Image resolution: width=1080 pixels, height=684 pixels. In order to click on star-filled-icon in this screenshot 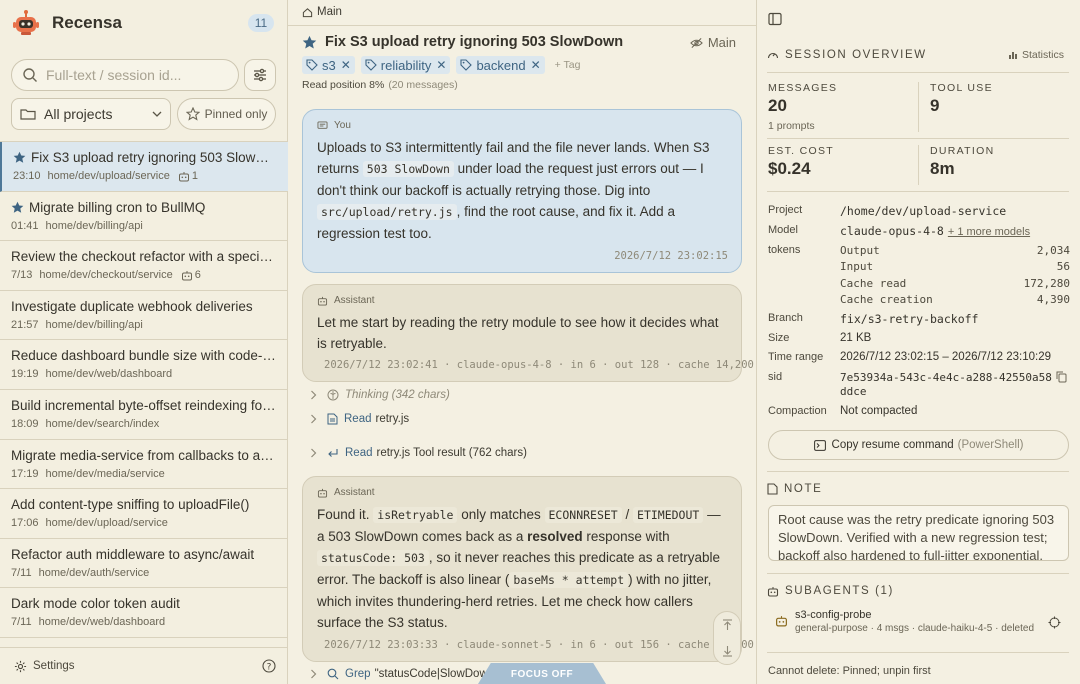, I will do `click(309, 42)`.